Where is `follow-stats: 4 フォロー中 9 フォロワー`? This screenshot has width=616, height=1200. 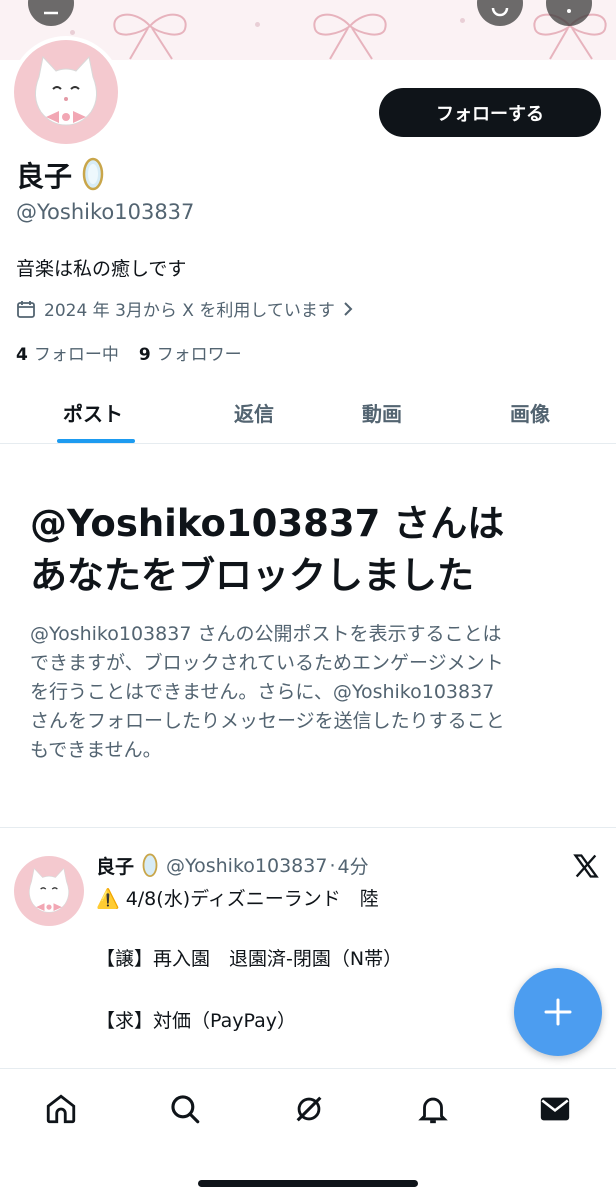 follow-stats: 4 フォロー中 9 フォロワー is located at coordinates (129, 352).